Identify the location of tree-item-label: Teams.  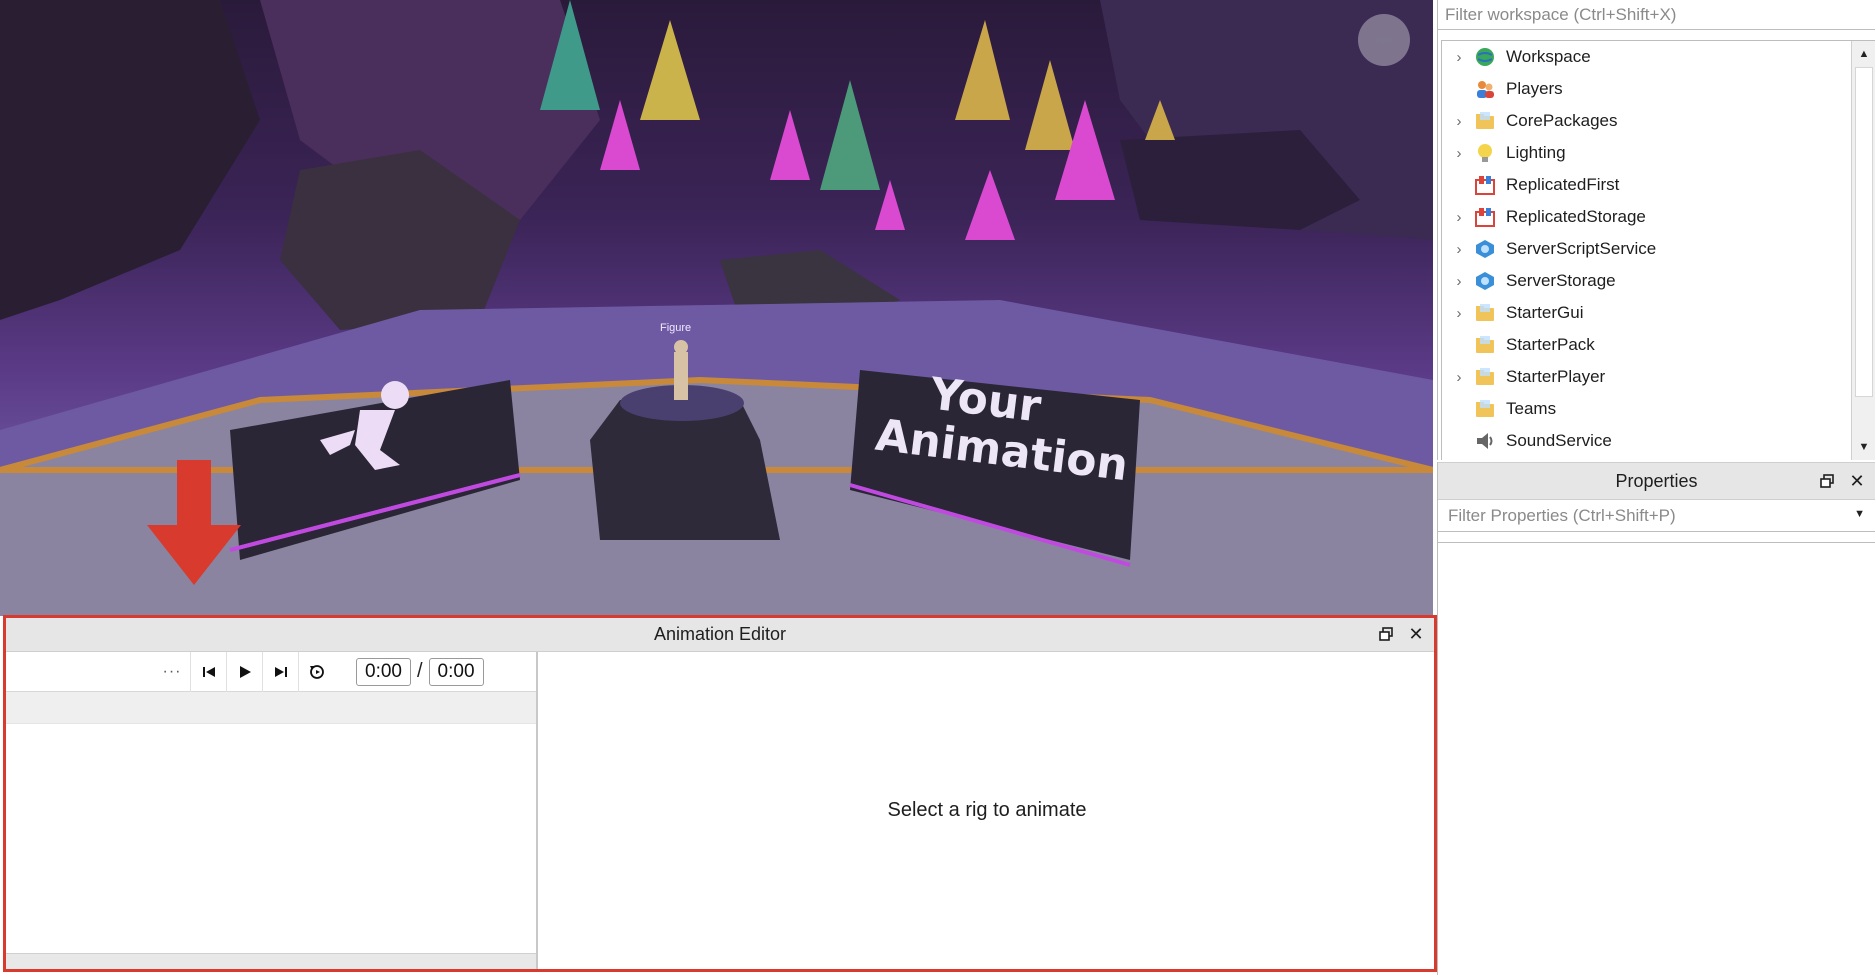
(1531, 408).